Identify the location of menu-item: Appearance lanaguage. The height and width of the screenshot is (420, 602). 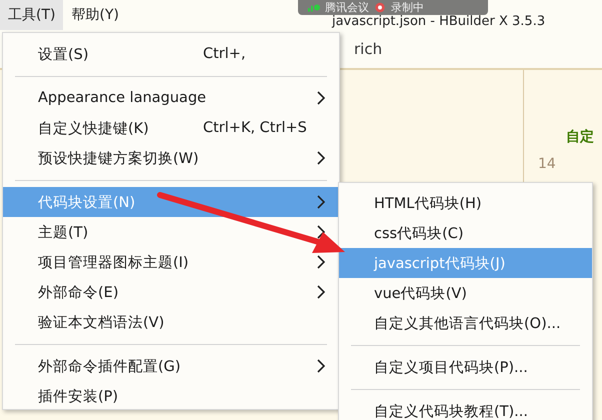
(171, 98).